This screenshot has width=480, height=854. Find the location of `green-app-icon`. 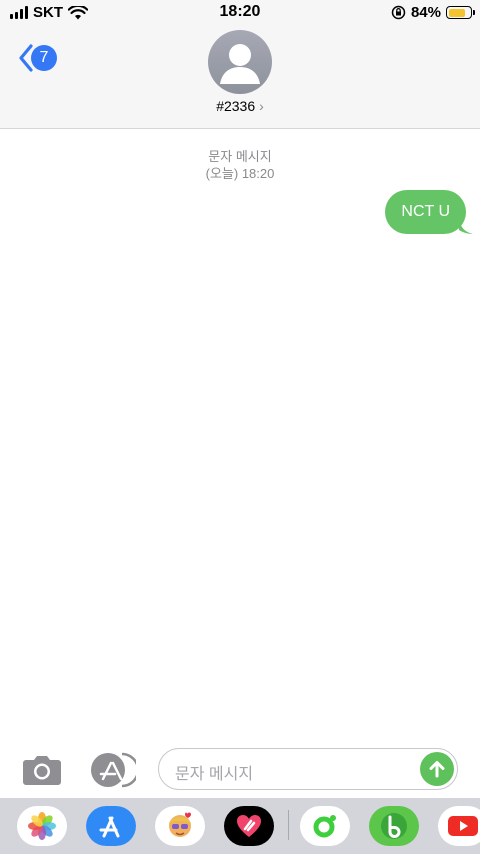

green-app-icon is located at coordinates (324, 826).